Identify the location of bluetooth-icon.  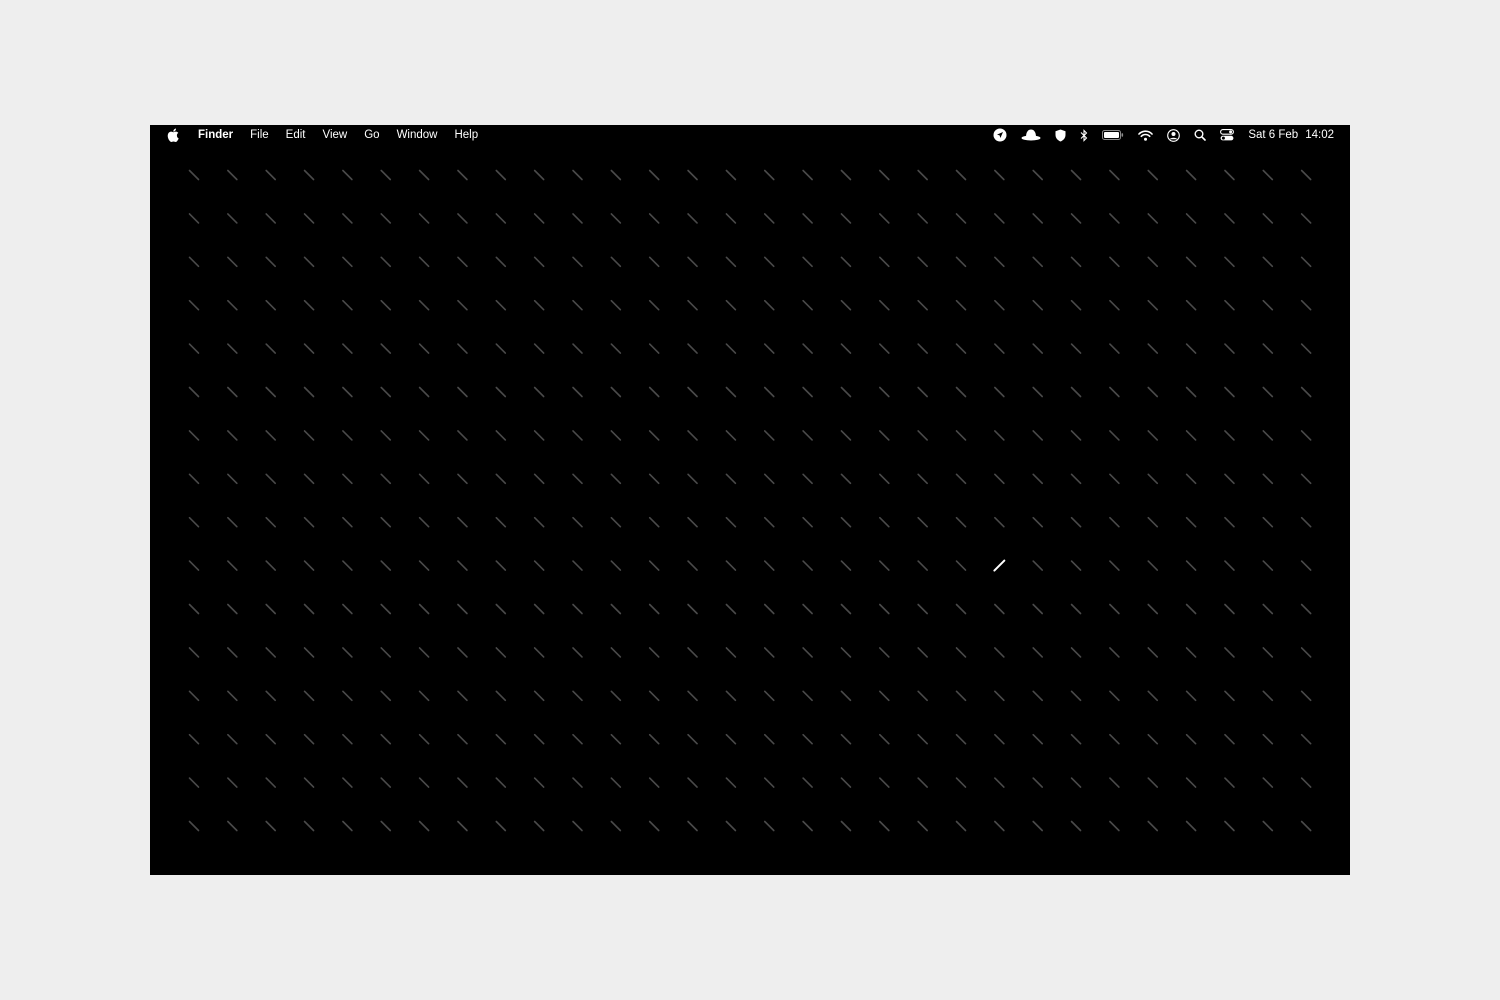
(1084, 135).